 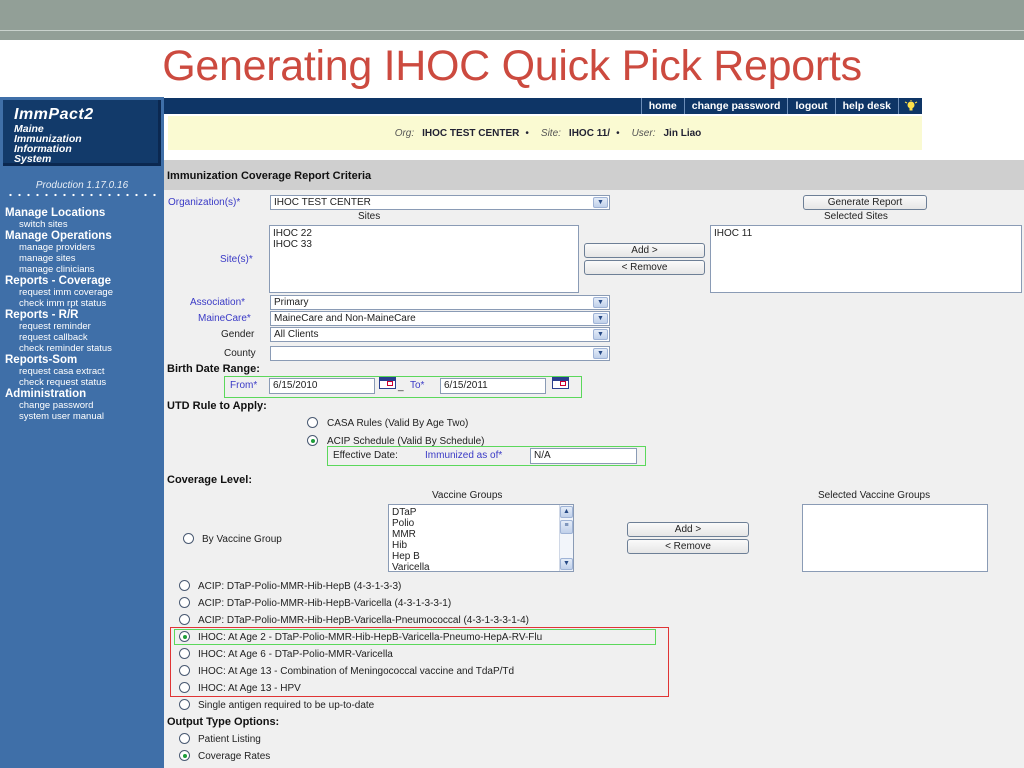 What do you see at coordinates (398, 423) in the screenshot?
I see `casa-rules-label: CASA Rules (Valid By Age Two)` at bounding box center [398, 423].